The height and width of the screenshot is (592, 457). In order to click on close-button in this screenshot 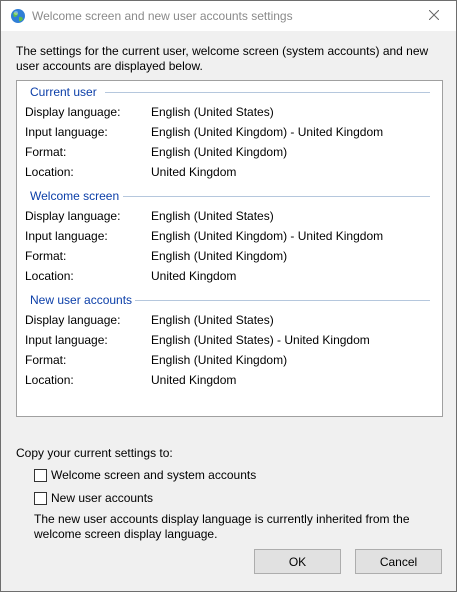, I will do `click(434, 16)`.